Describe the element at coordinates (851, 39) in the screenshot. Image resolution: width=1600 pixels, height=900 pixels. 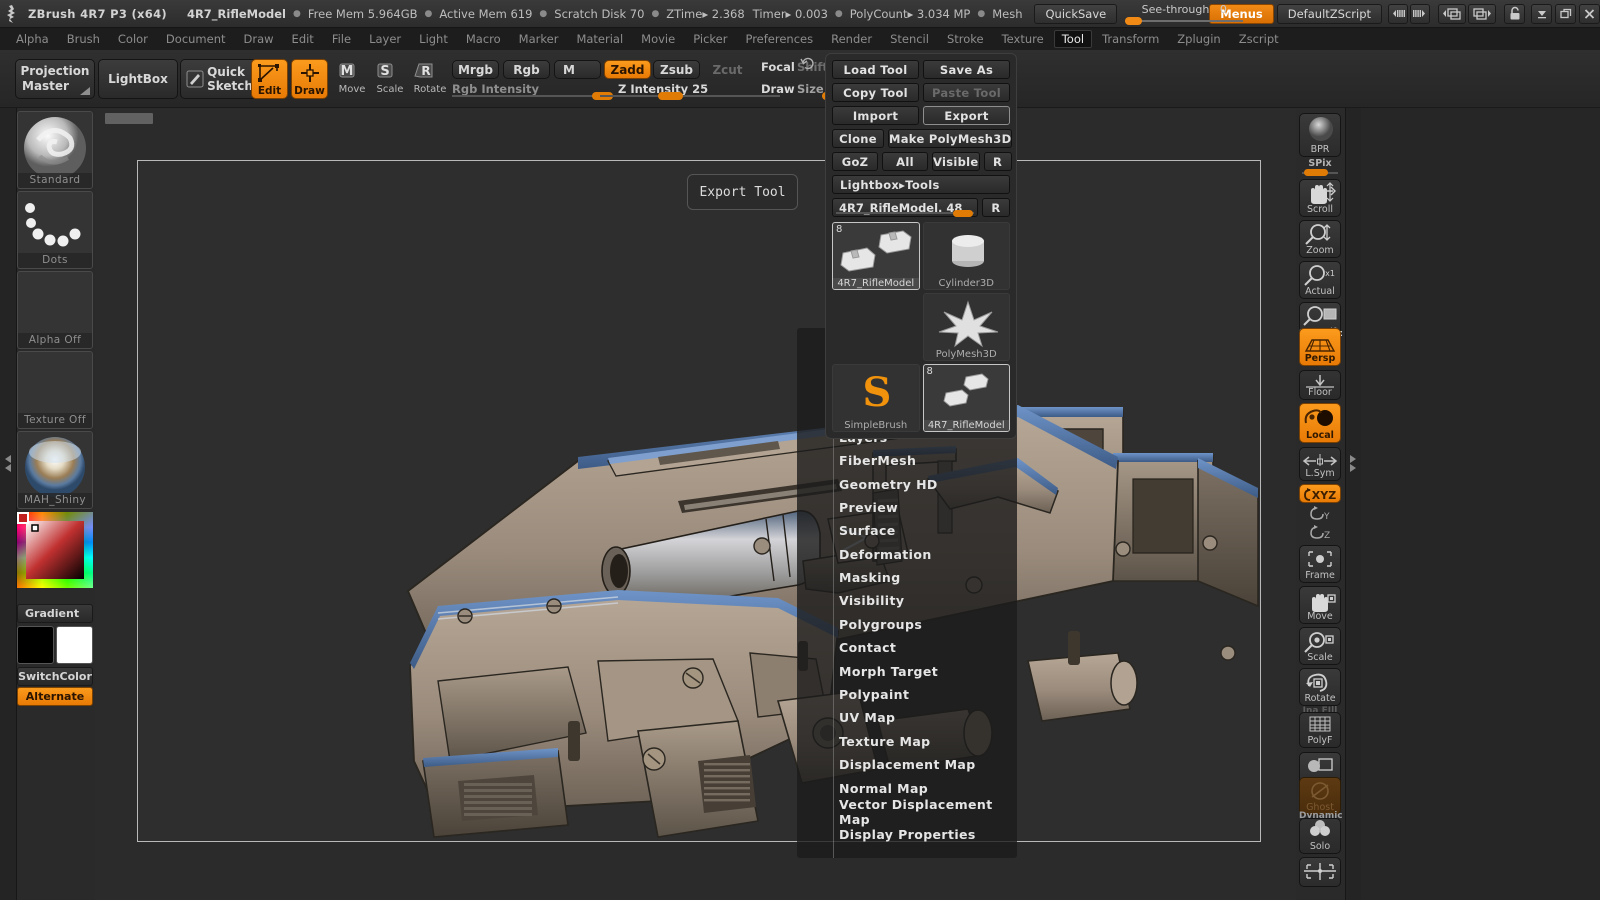
I see `menu-item-render: Render` at that location.